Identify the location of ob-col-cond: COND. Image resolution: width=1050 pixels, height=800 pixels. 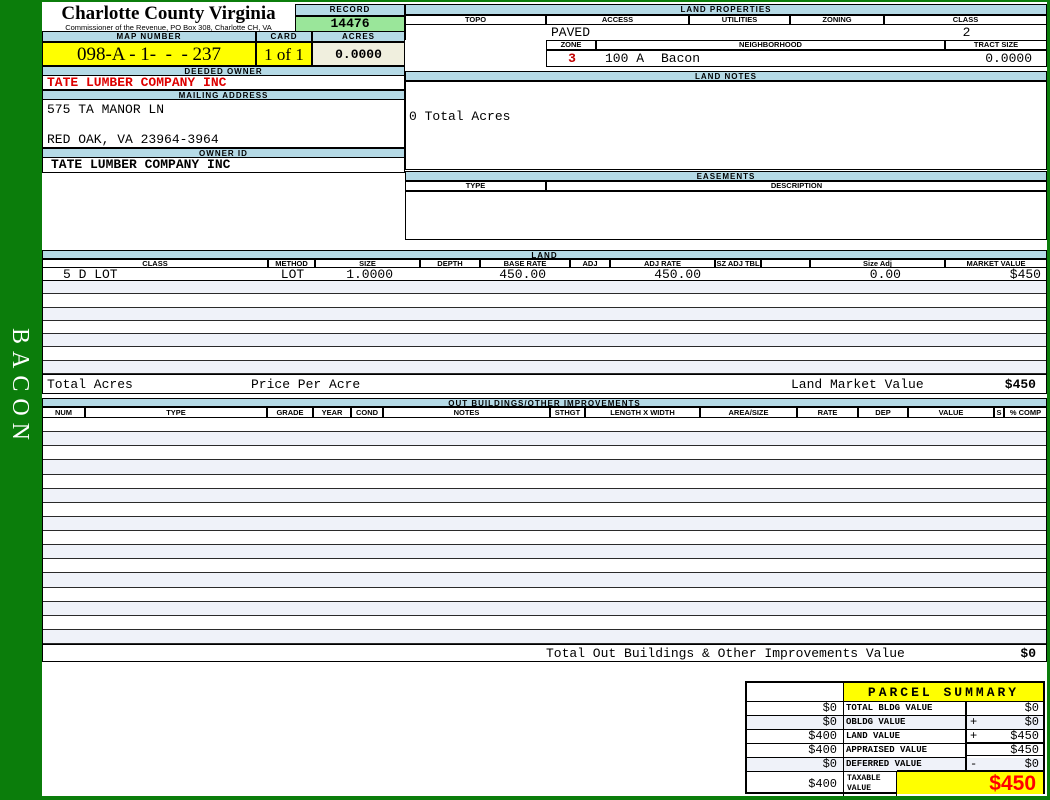
(367, 412).